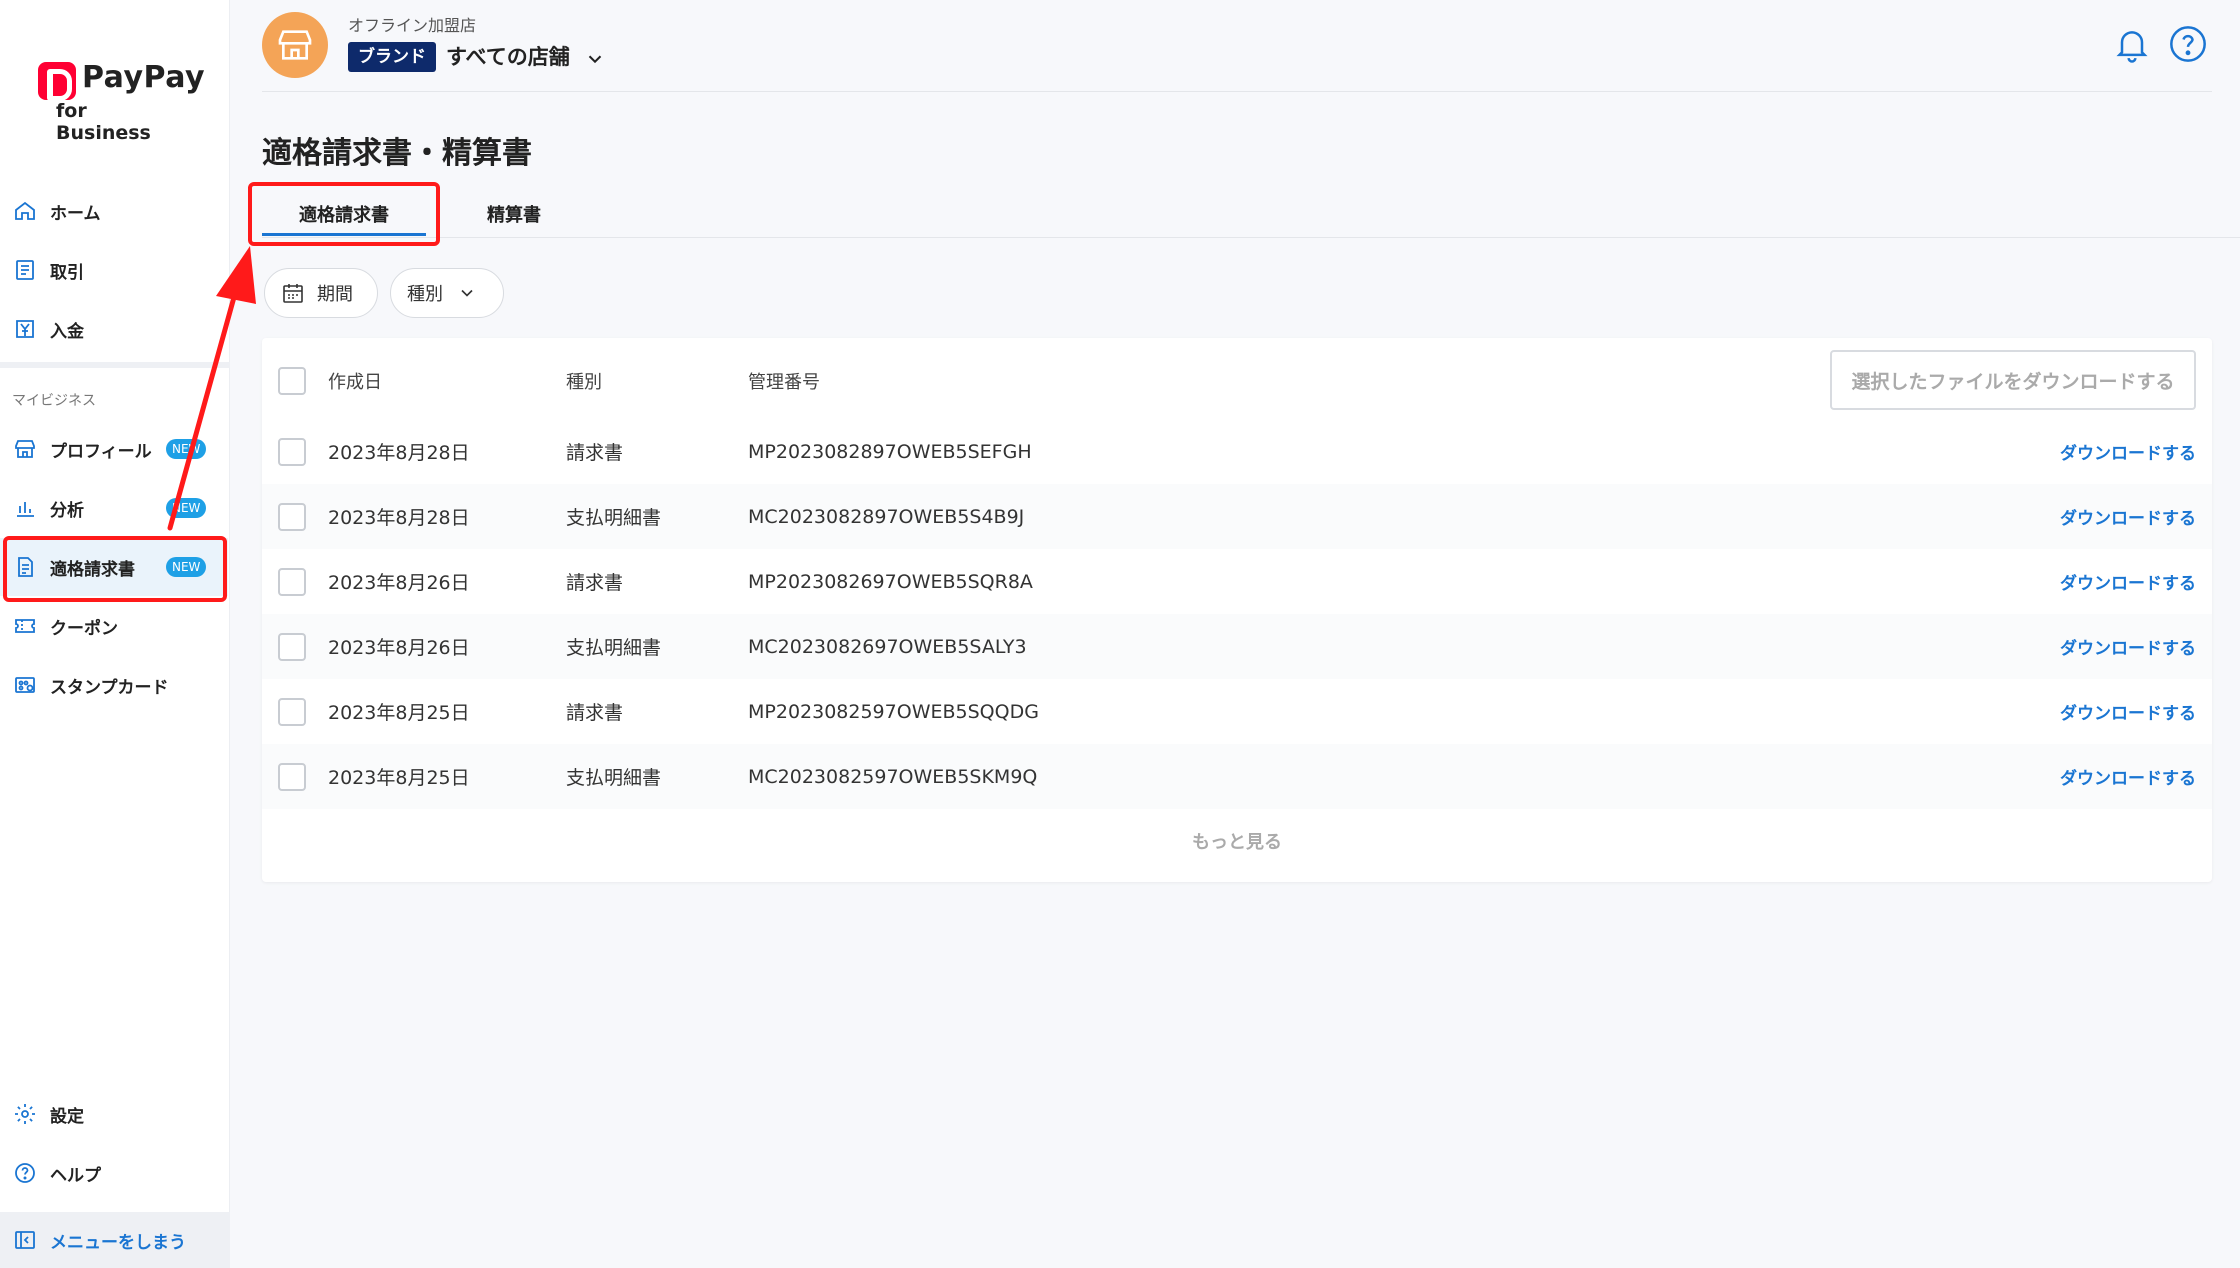 This screenshot has width=2240, height=1268. I want to click on sidebar-item-profile: プロフィール NEW, so click(114, 449).